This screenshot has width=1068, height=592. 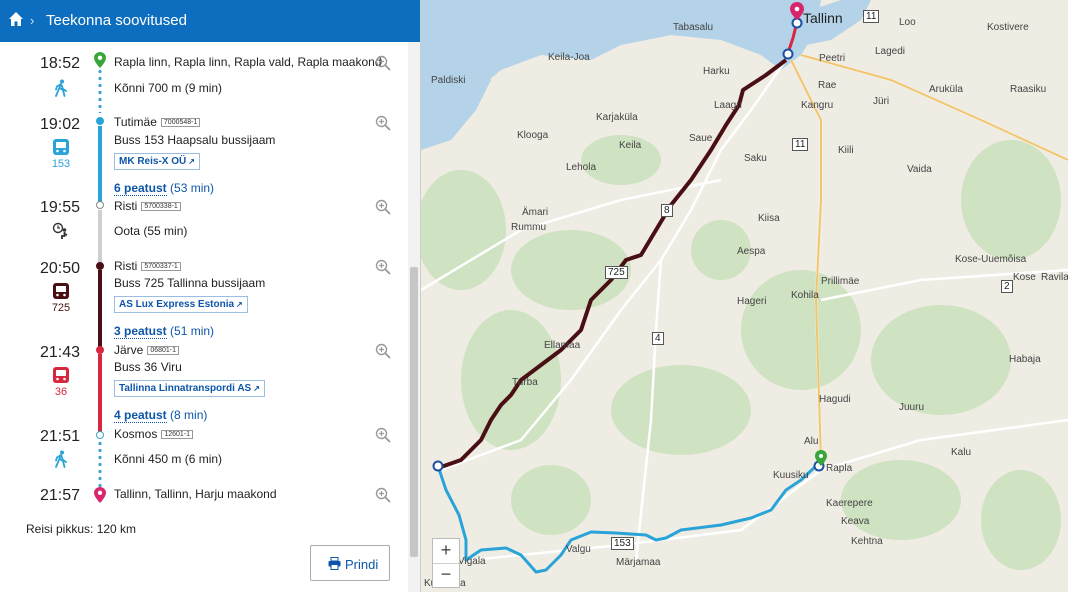 I want to click on map-label: Kose, so click(x=1024, y=277).